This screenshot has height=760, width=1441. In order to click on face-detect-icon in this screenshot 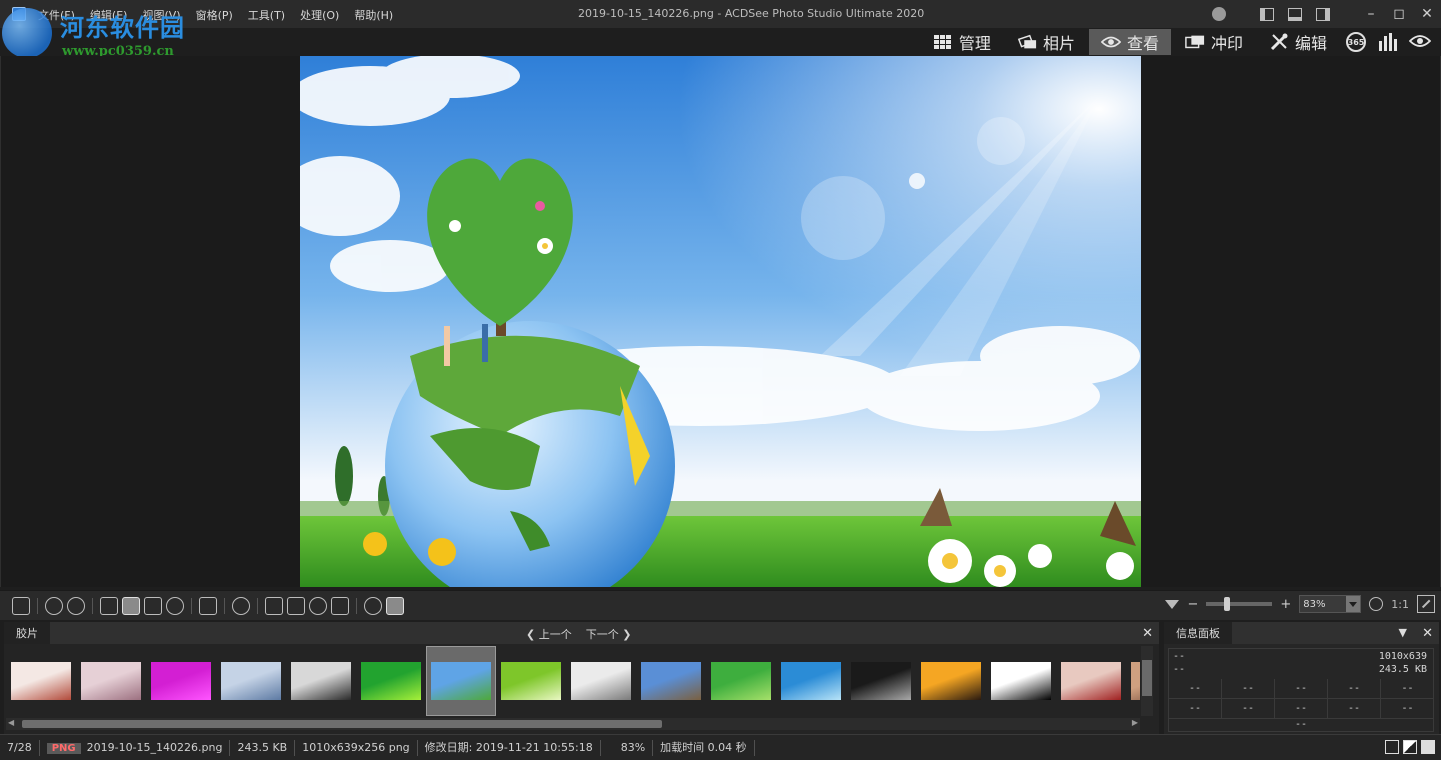, I will do `click(340, 606)`.